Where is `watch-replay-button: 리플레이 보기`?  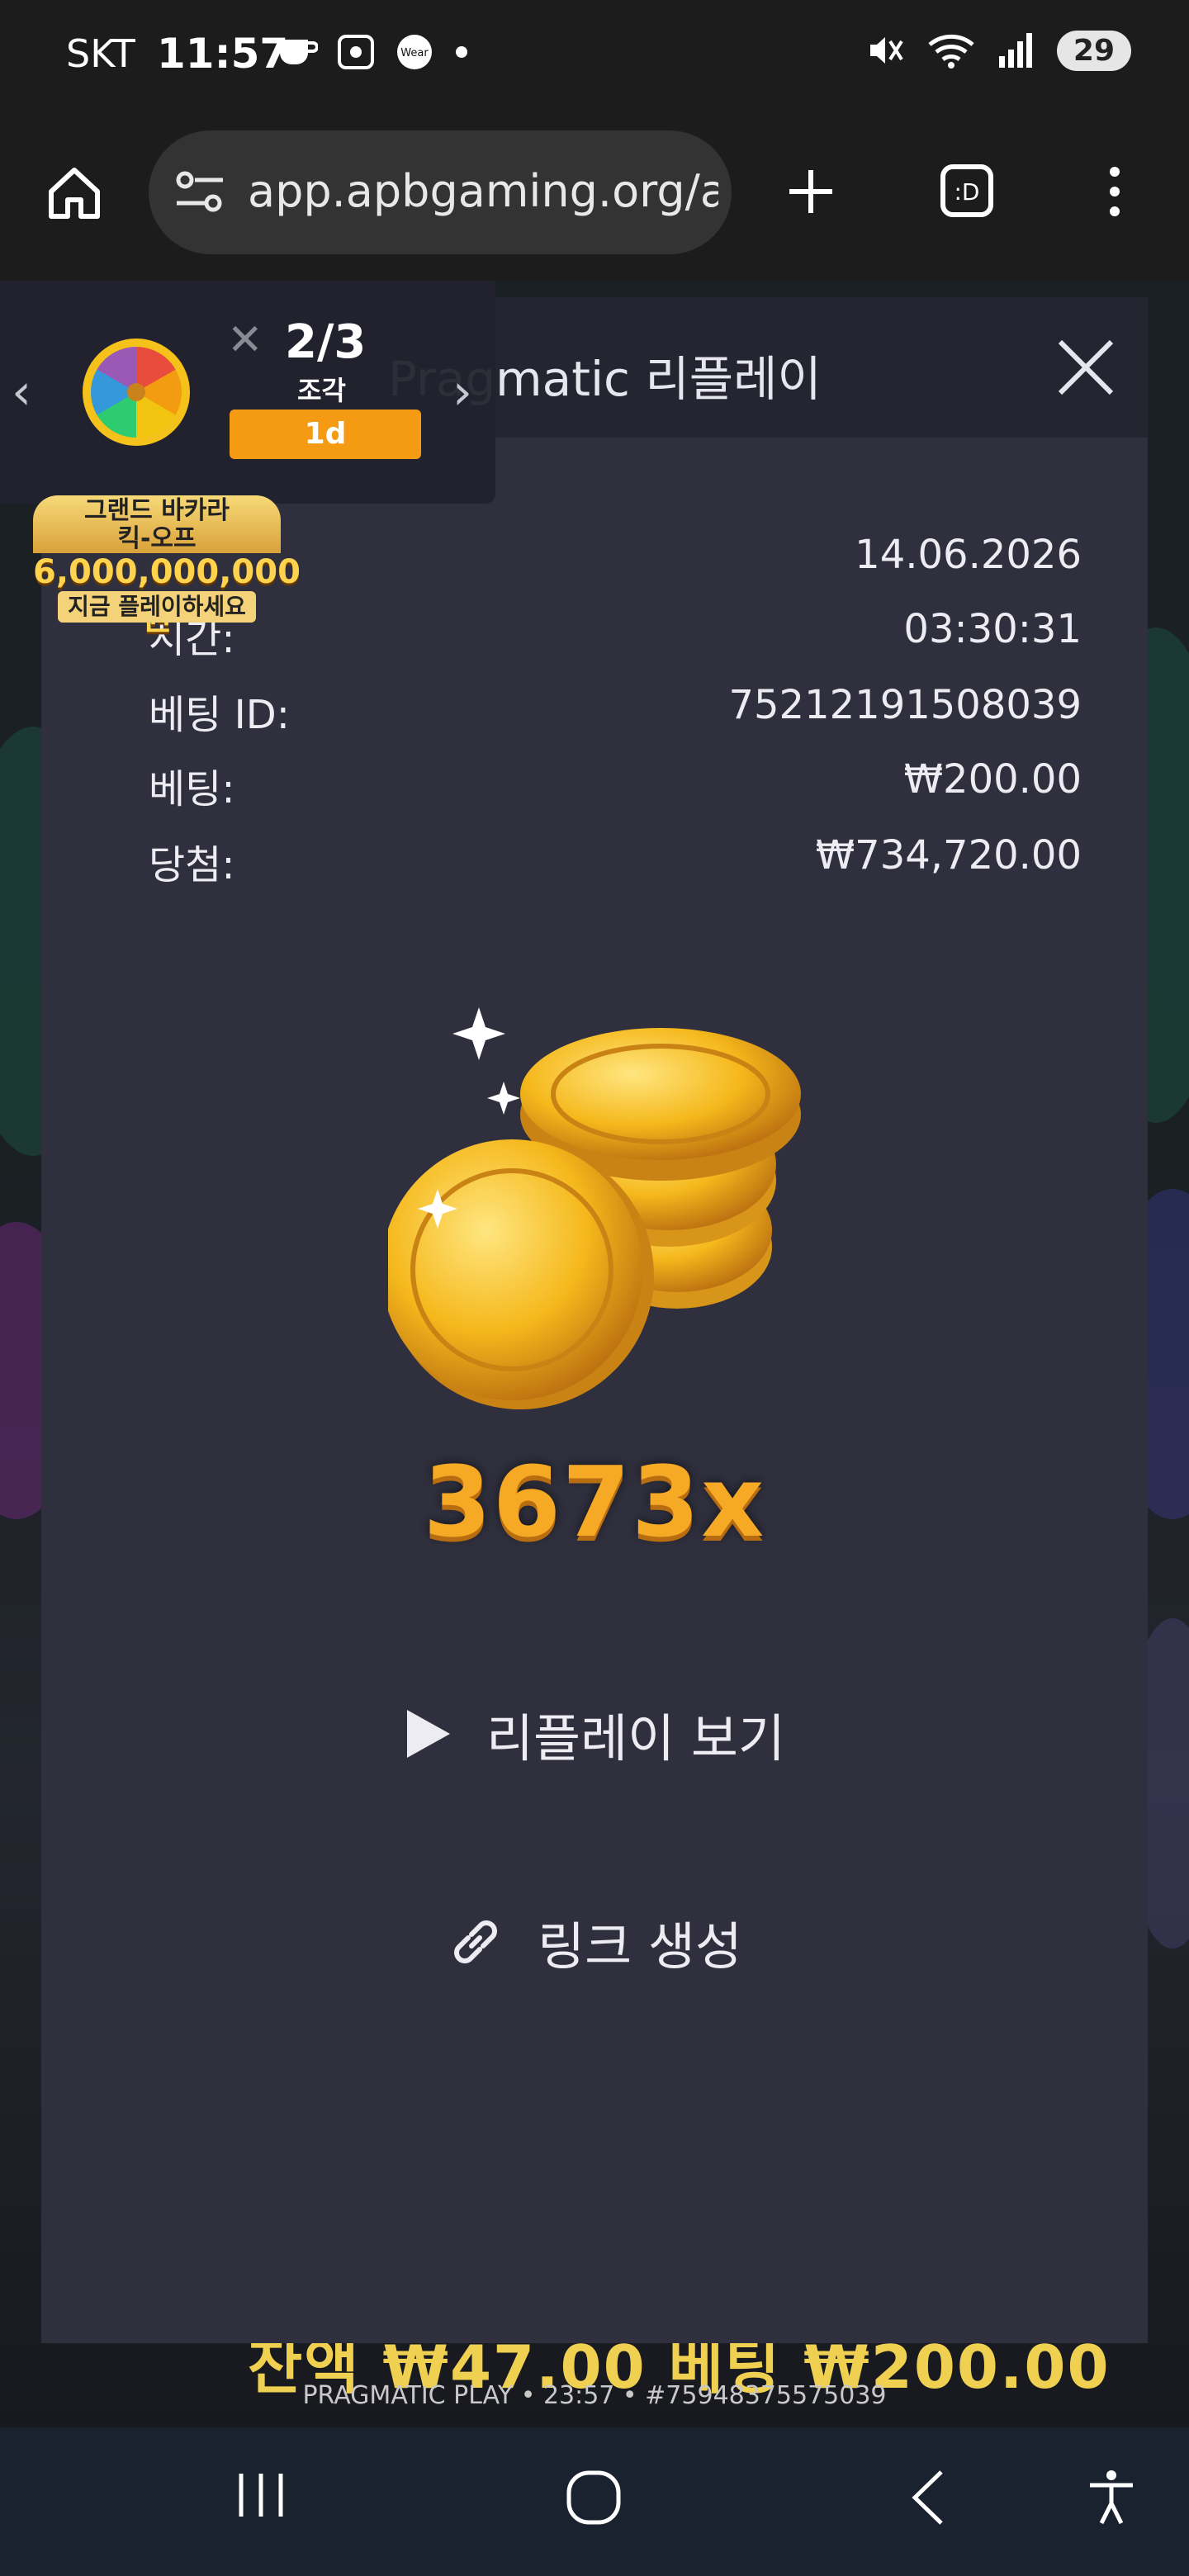
watch-replay-button: 리플레이 보기 is located at coordinates (594, 1733).